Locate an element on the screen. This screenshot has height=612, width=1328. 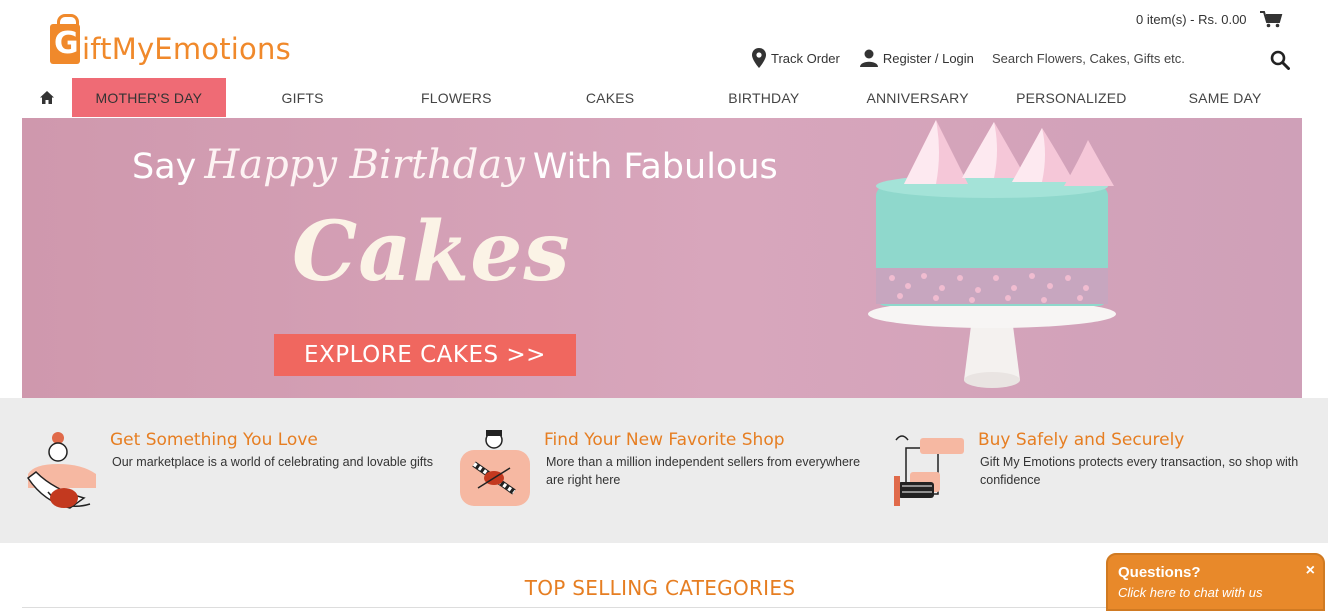
feature-title: Find Your New Favorite Shop is located at coordinates (664, 440).